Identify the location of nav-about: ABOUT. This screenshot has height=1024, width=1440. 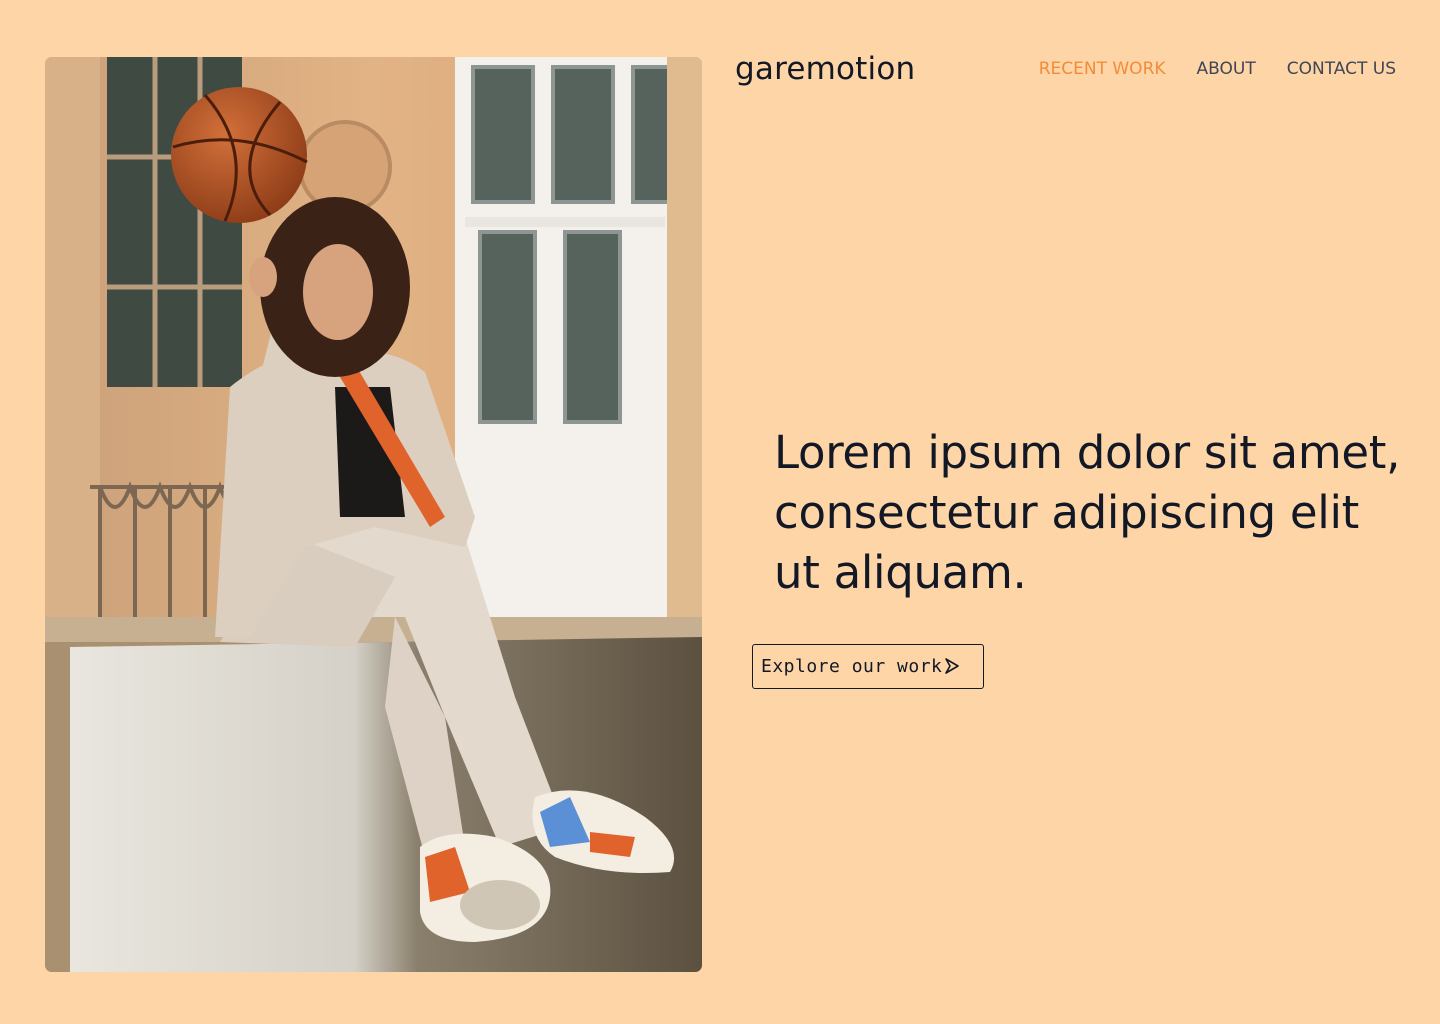
(1226, 69).